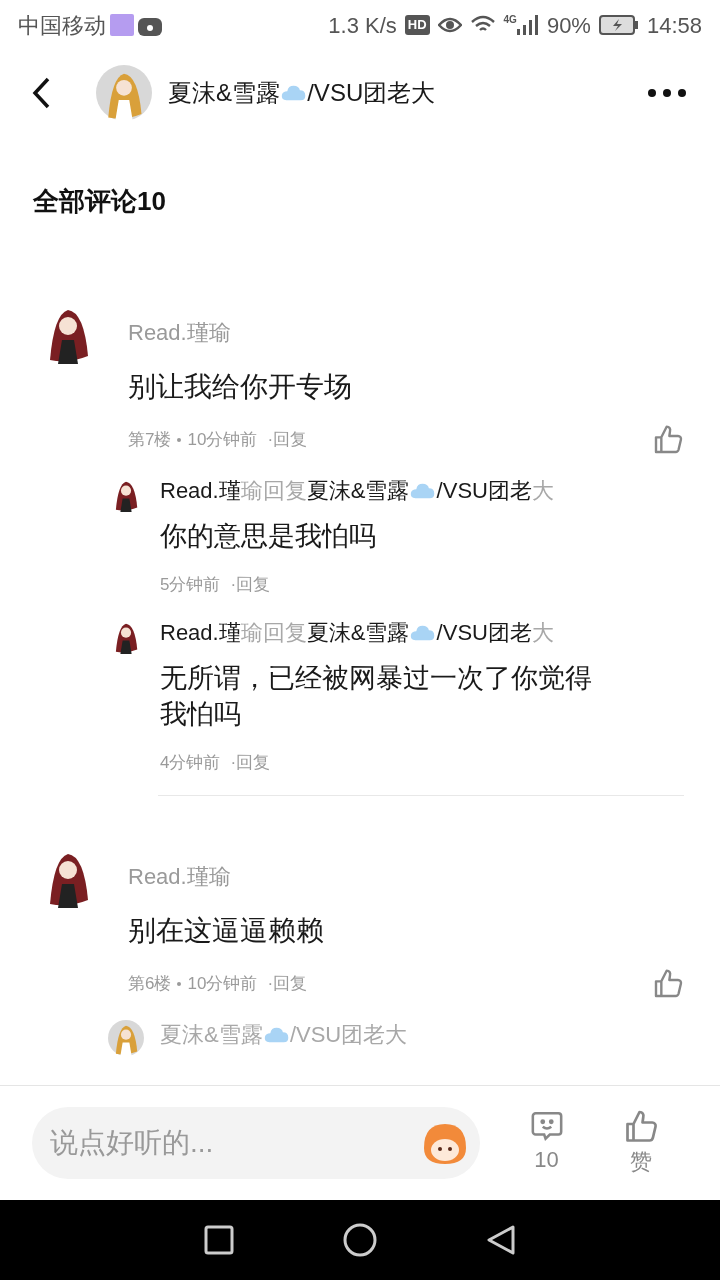  I want to click on carrier-name: 中国移动, so click(62, 25).